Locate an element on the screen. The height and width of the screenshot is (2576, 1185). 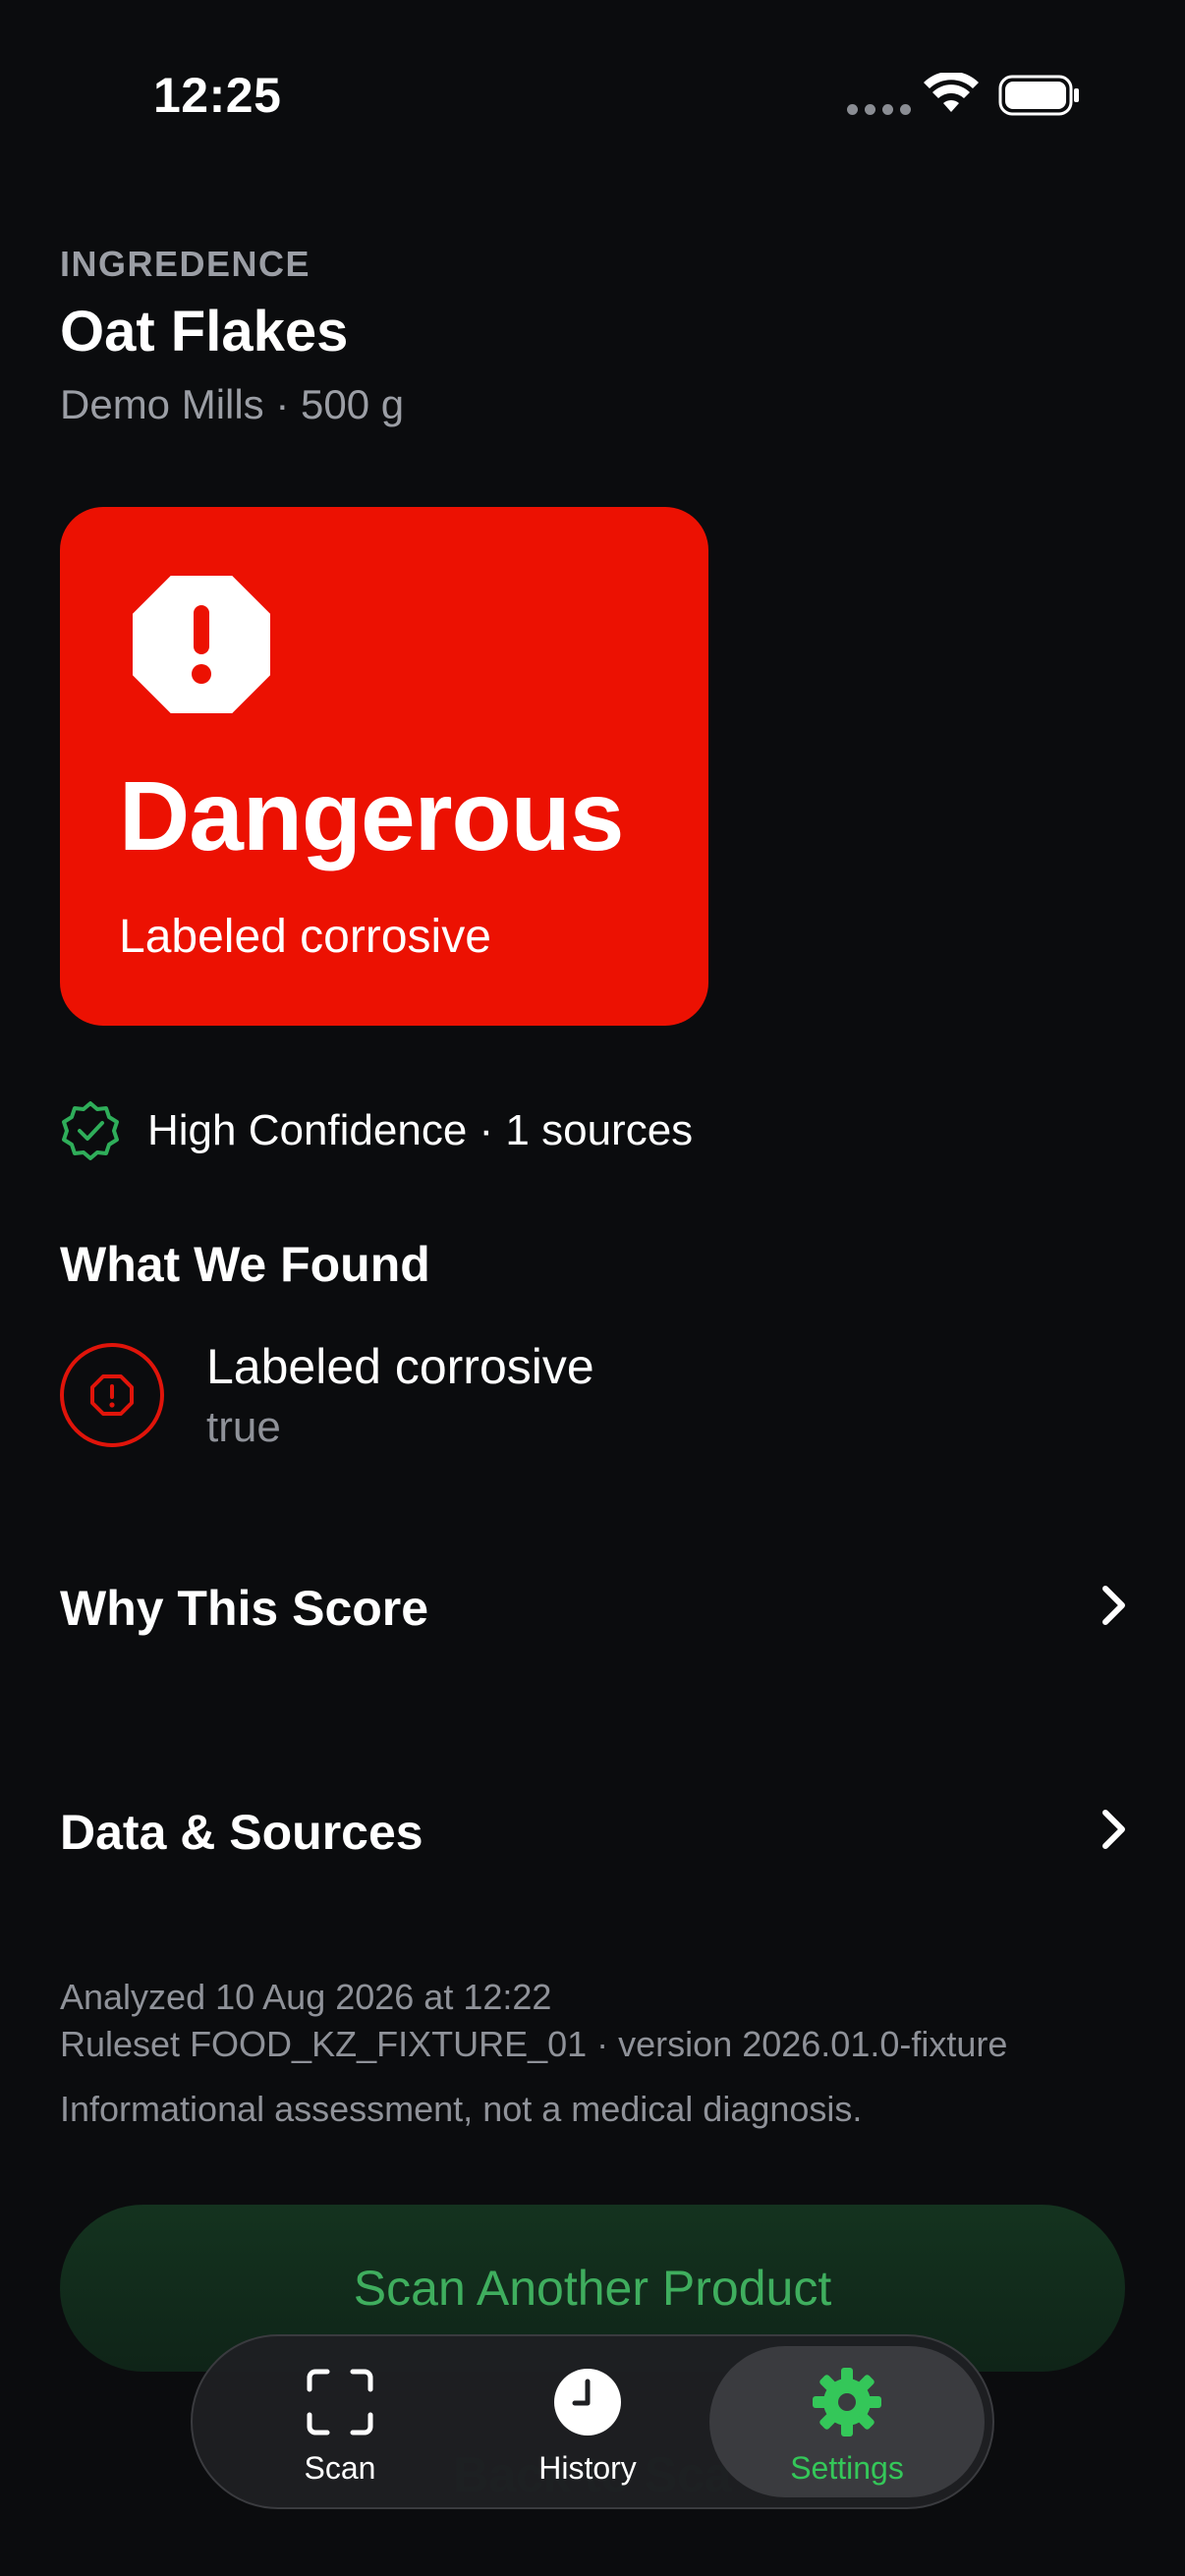
verdict-label: Dangerous is located at coordinates (372, 816).